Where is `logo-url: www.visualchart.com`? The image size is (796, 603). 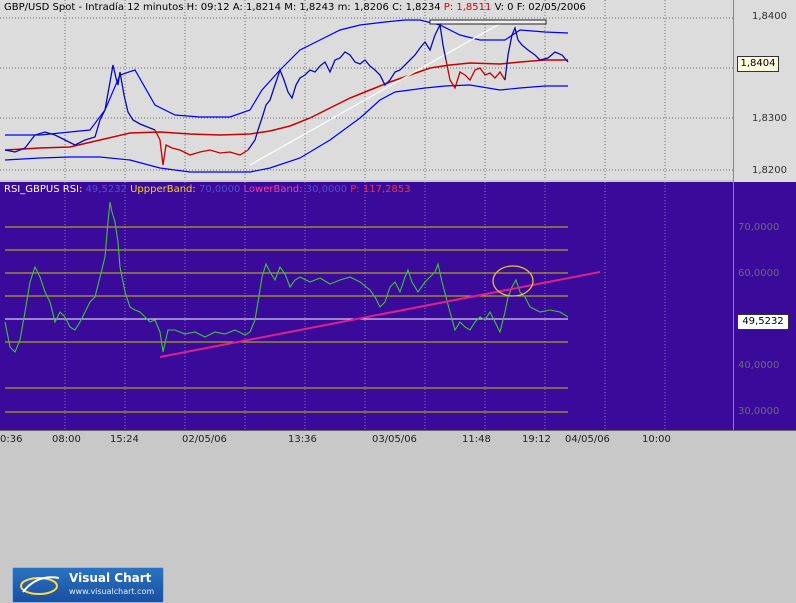
logo-url: www.visualchart.com is located at coordinates (112, 591).